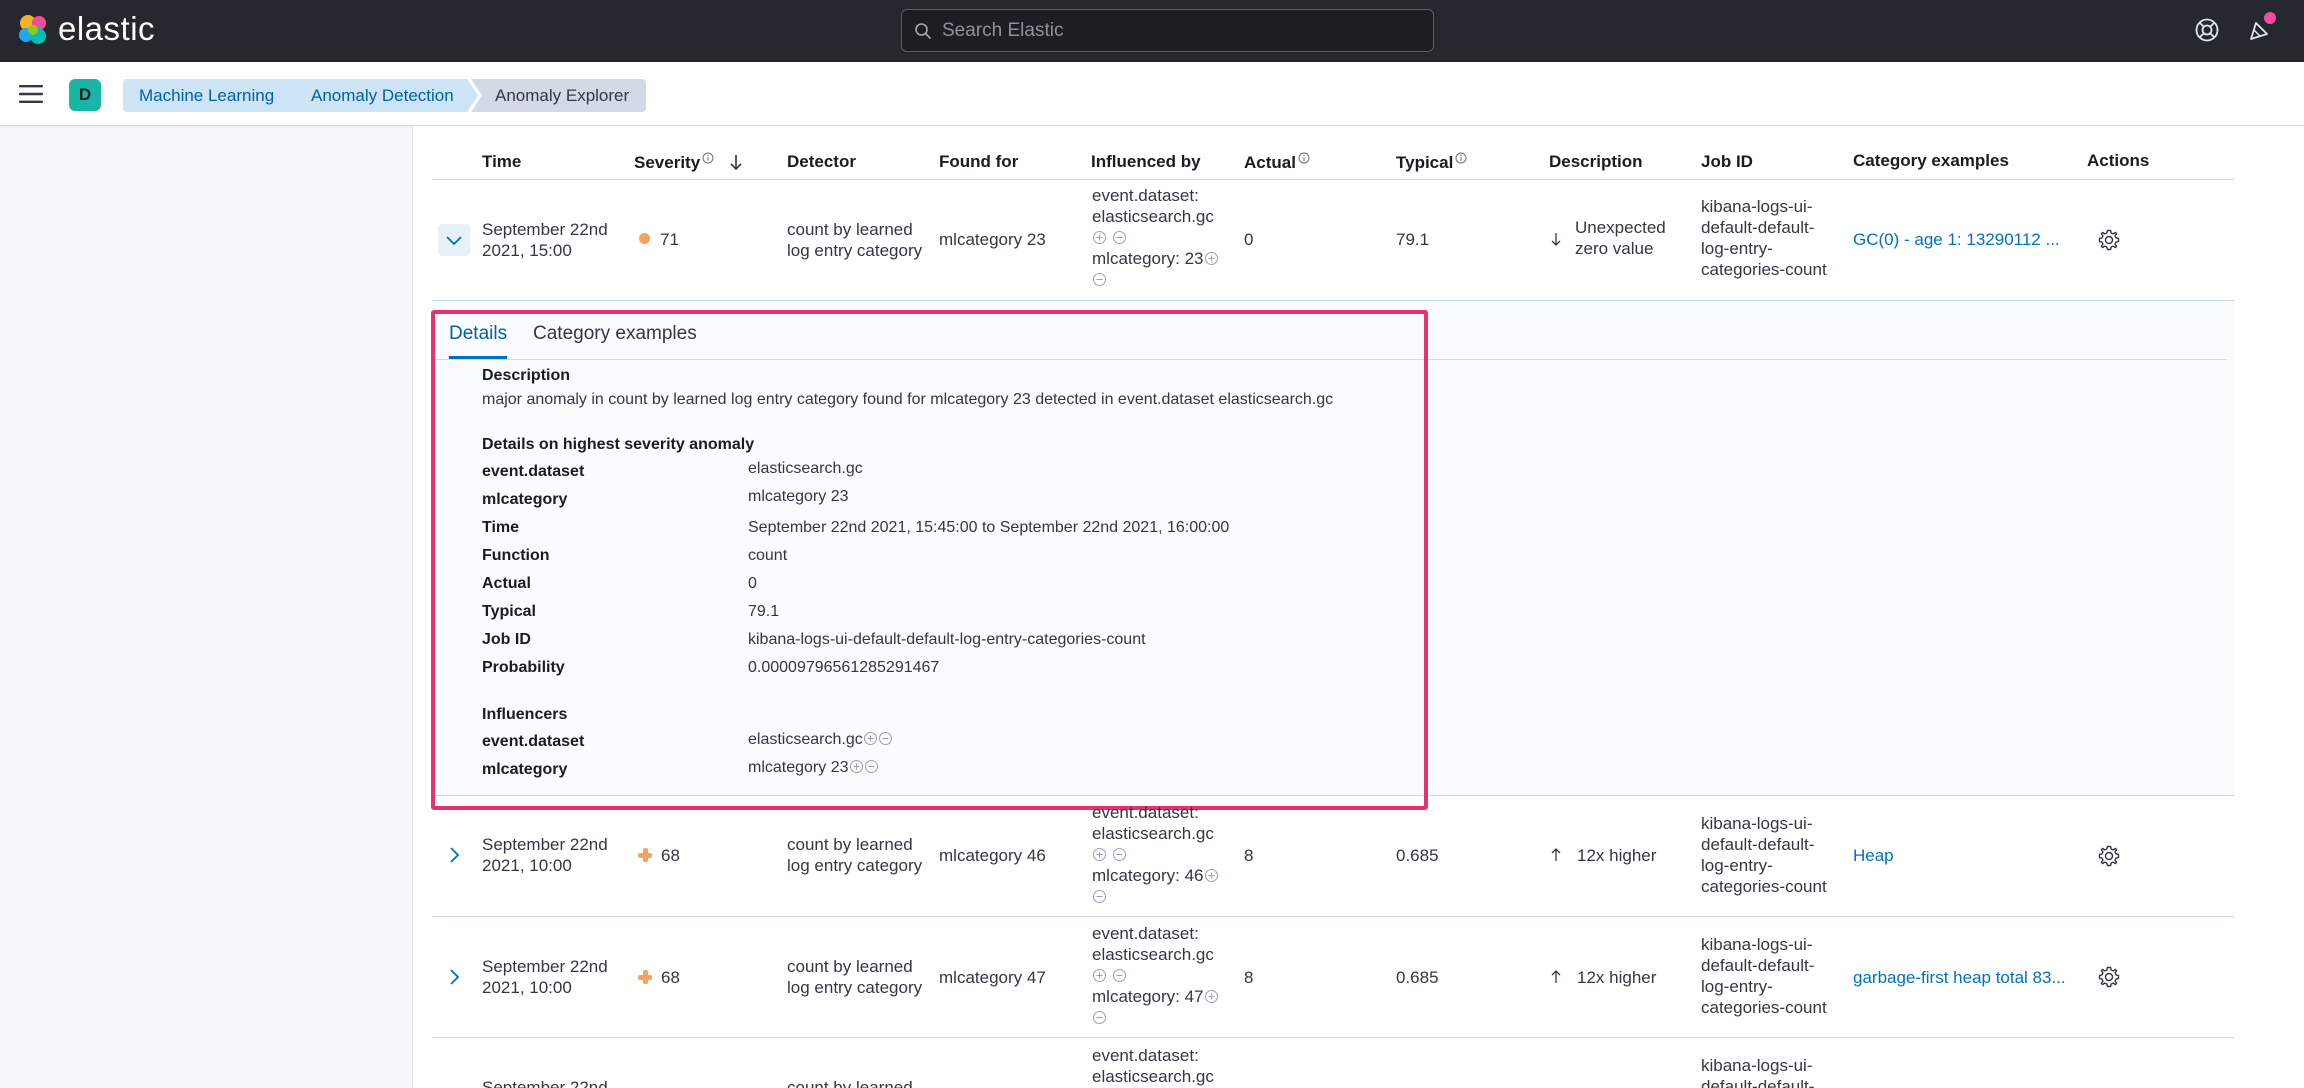 The height and width of the screenshot is (1088, 2304). Describe the element at coordinates (31, 94) in the screenshot. I see `menu-icon` at that location.